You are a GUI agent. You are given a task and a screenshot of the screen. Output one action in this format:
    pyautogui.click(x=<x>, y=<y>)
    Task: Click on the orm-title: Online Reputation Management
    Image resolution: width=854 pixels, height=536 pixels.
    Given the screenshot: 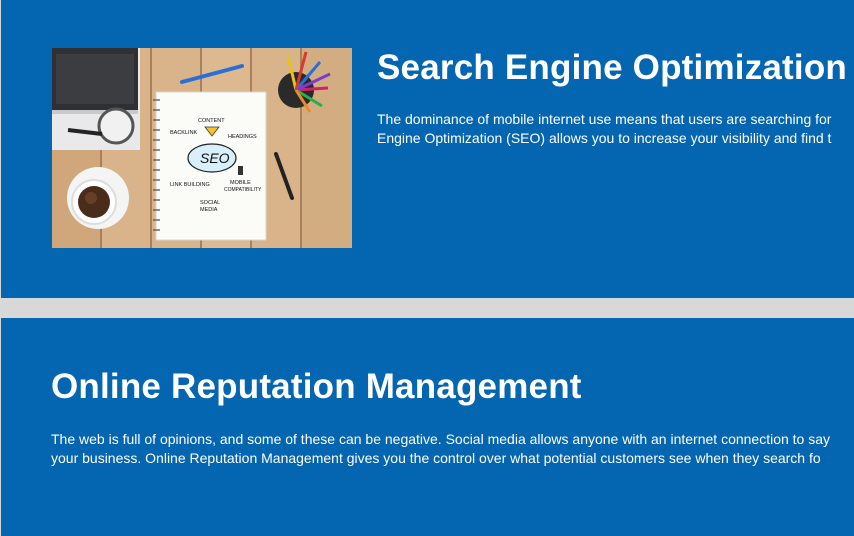 What is the action you would take?
    pyautogui.click(x=316, y=386)
    